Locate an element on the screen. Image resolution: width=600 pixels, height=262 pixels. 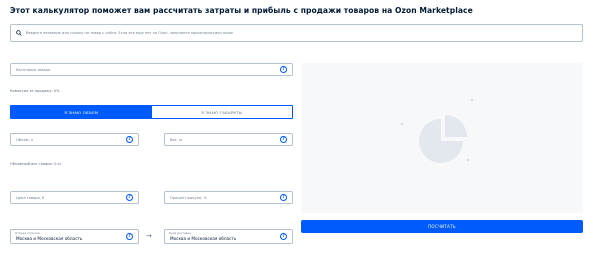
pie-chart-placeholder-icon is located at coordinates (443, 139).